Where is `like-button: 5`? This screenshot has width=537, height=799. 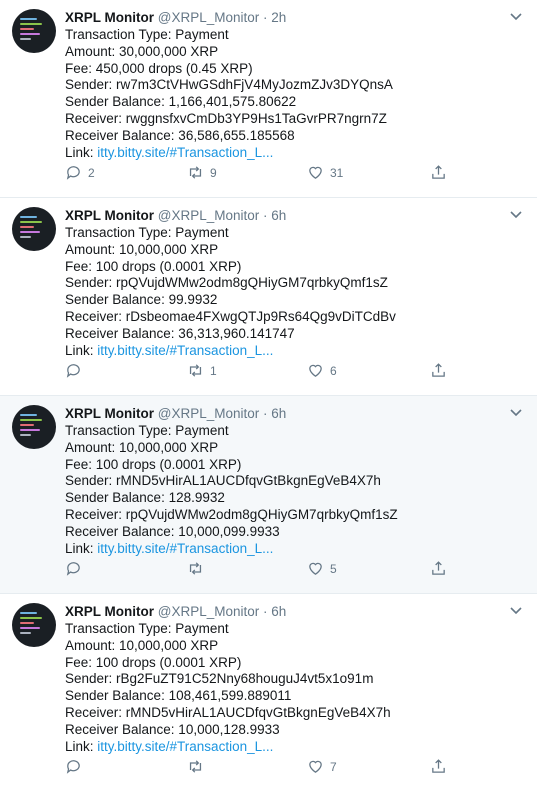
like-button: 5 is located at coordinates (322, 568).